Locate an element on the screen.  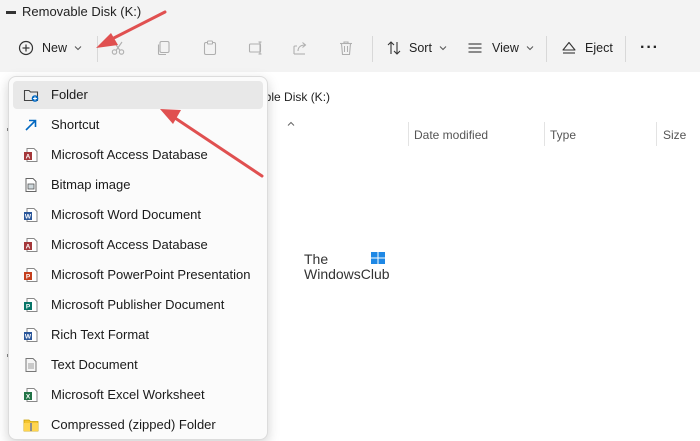
annotation-overlay is located at coordinates (180, 94).